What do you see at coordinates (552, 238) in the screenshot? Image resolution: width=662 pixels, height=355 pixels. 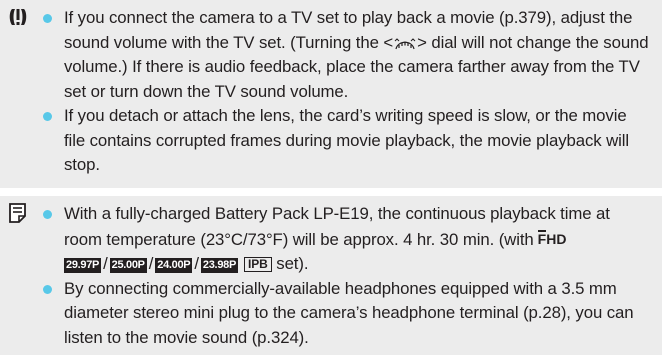 I see `fhd-icon: FHD` at bounding box center [552, 238].